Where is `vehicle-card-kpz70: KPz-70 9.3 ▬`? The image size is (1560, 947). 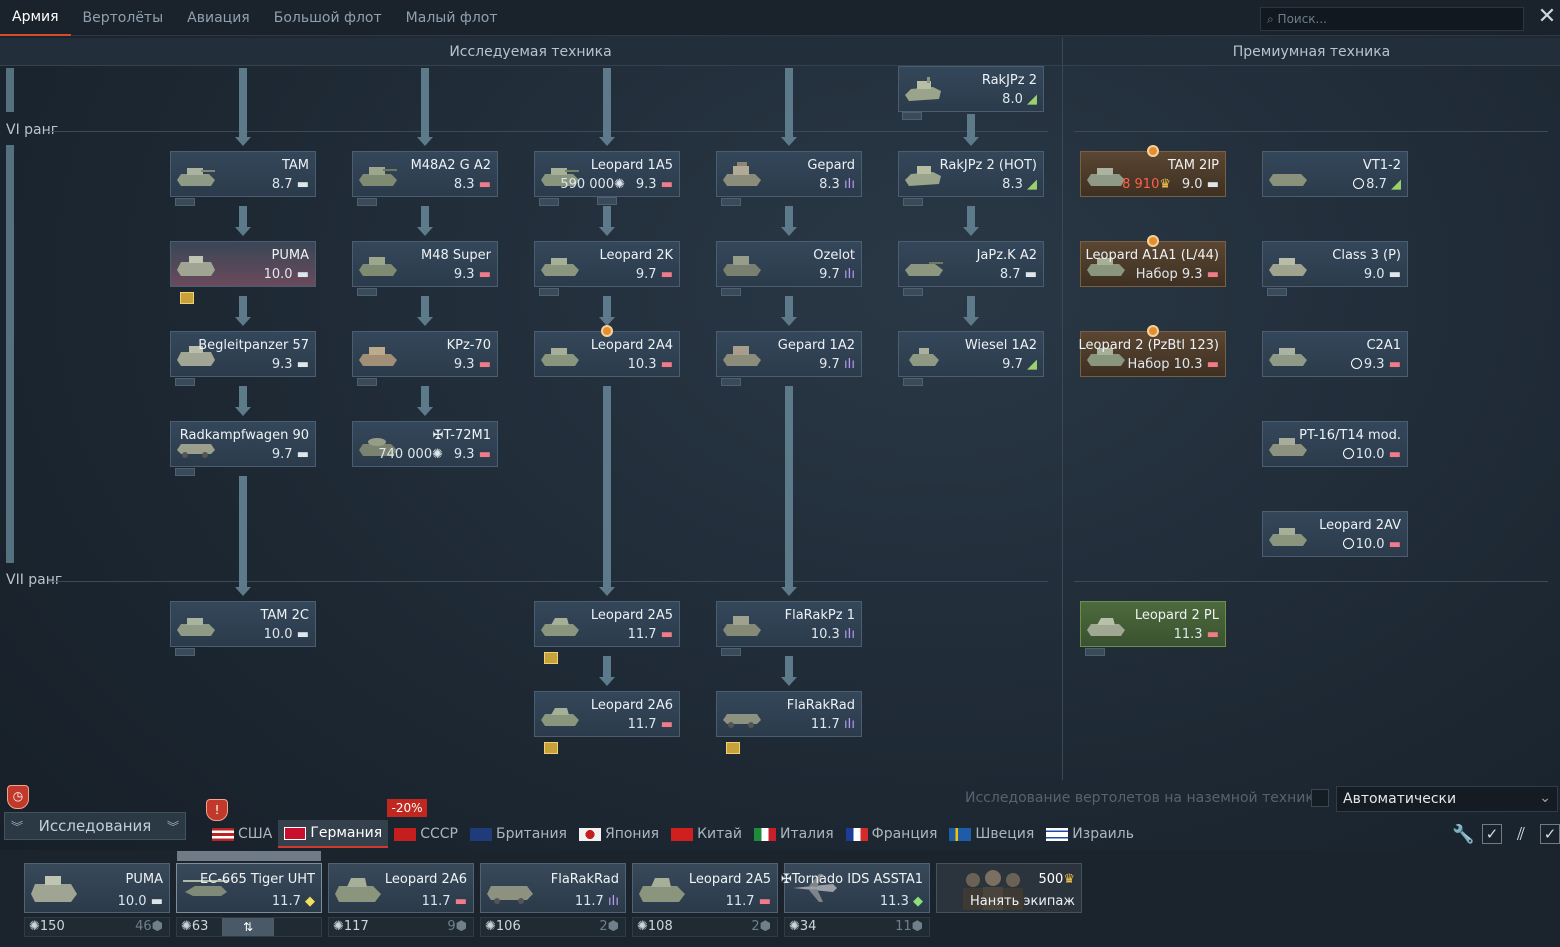
vehicle-card-kpz70: KPz-70 9.3 ▬ is located at coordinates (425, 354).